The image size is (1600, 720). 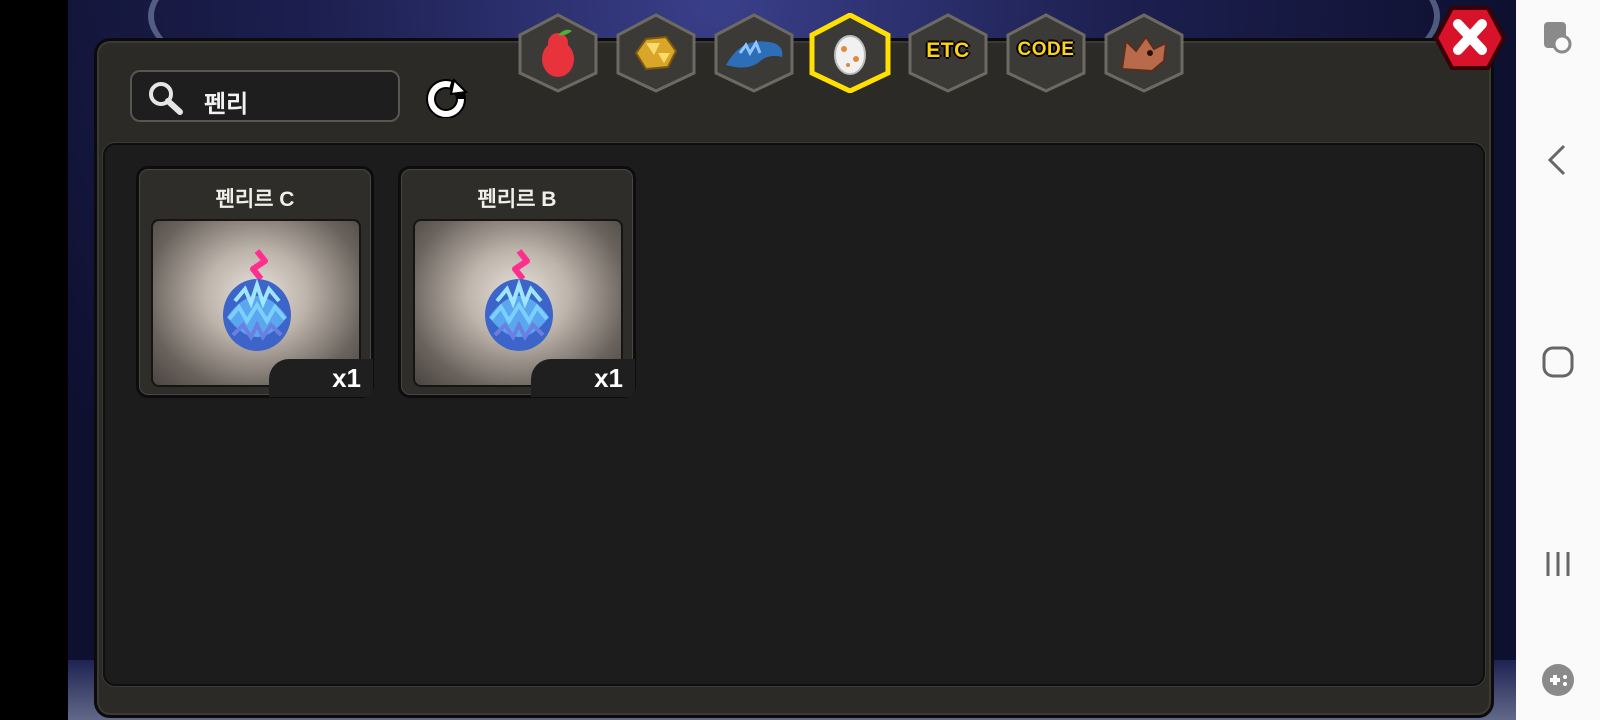 I want to click on egg-icon, so click(x=850, y=55).